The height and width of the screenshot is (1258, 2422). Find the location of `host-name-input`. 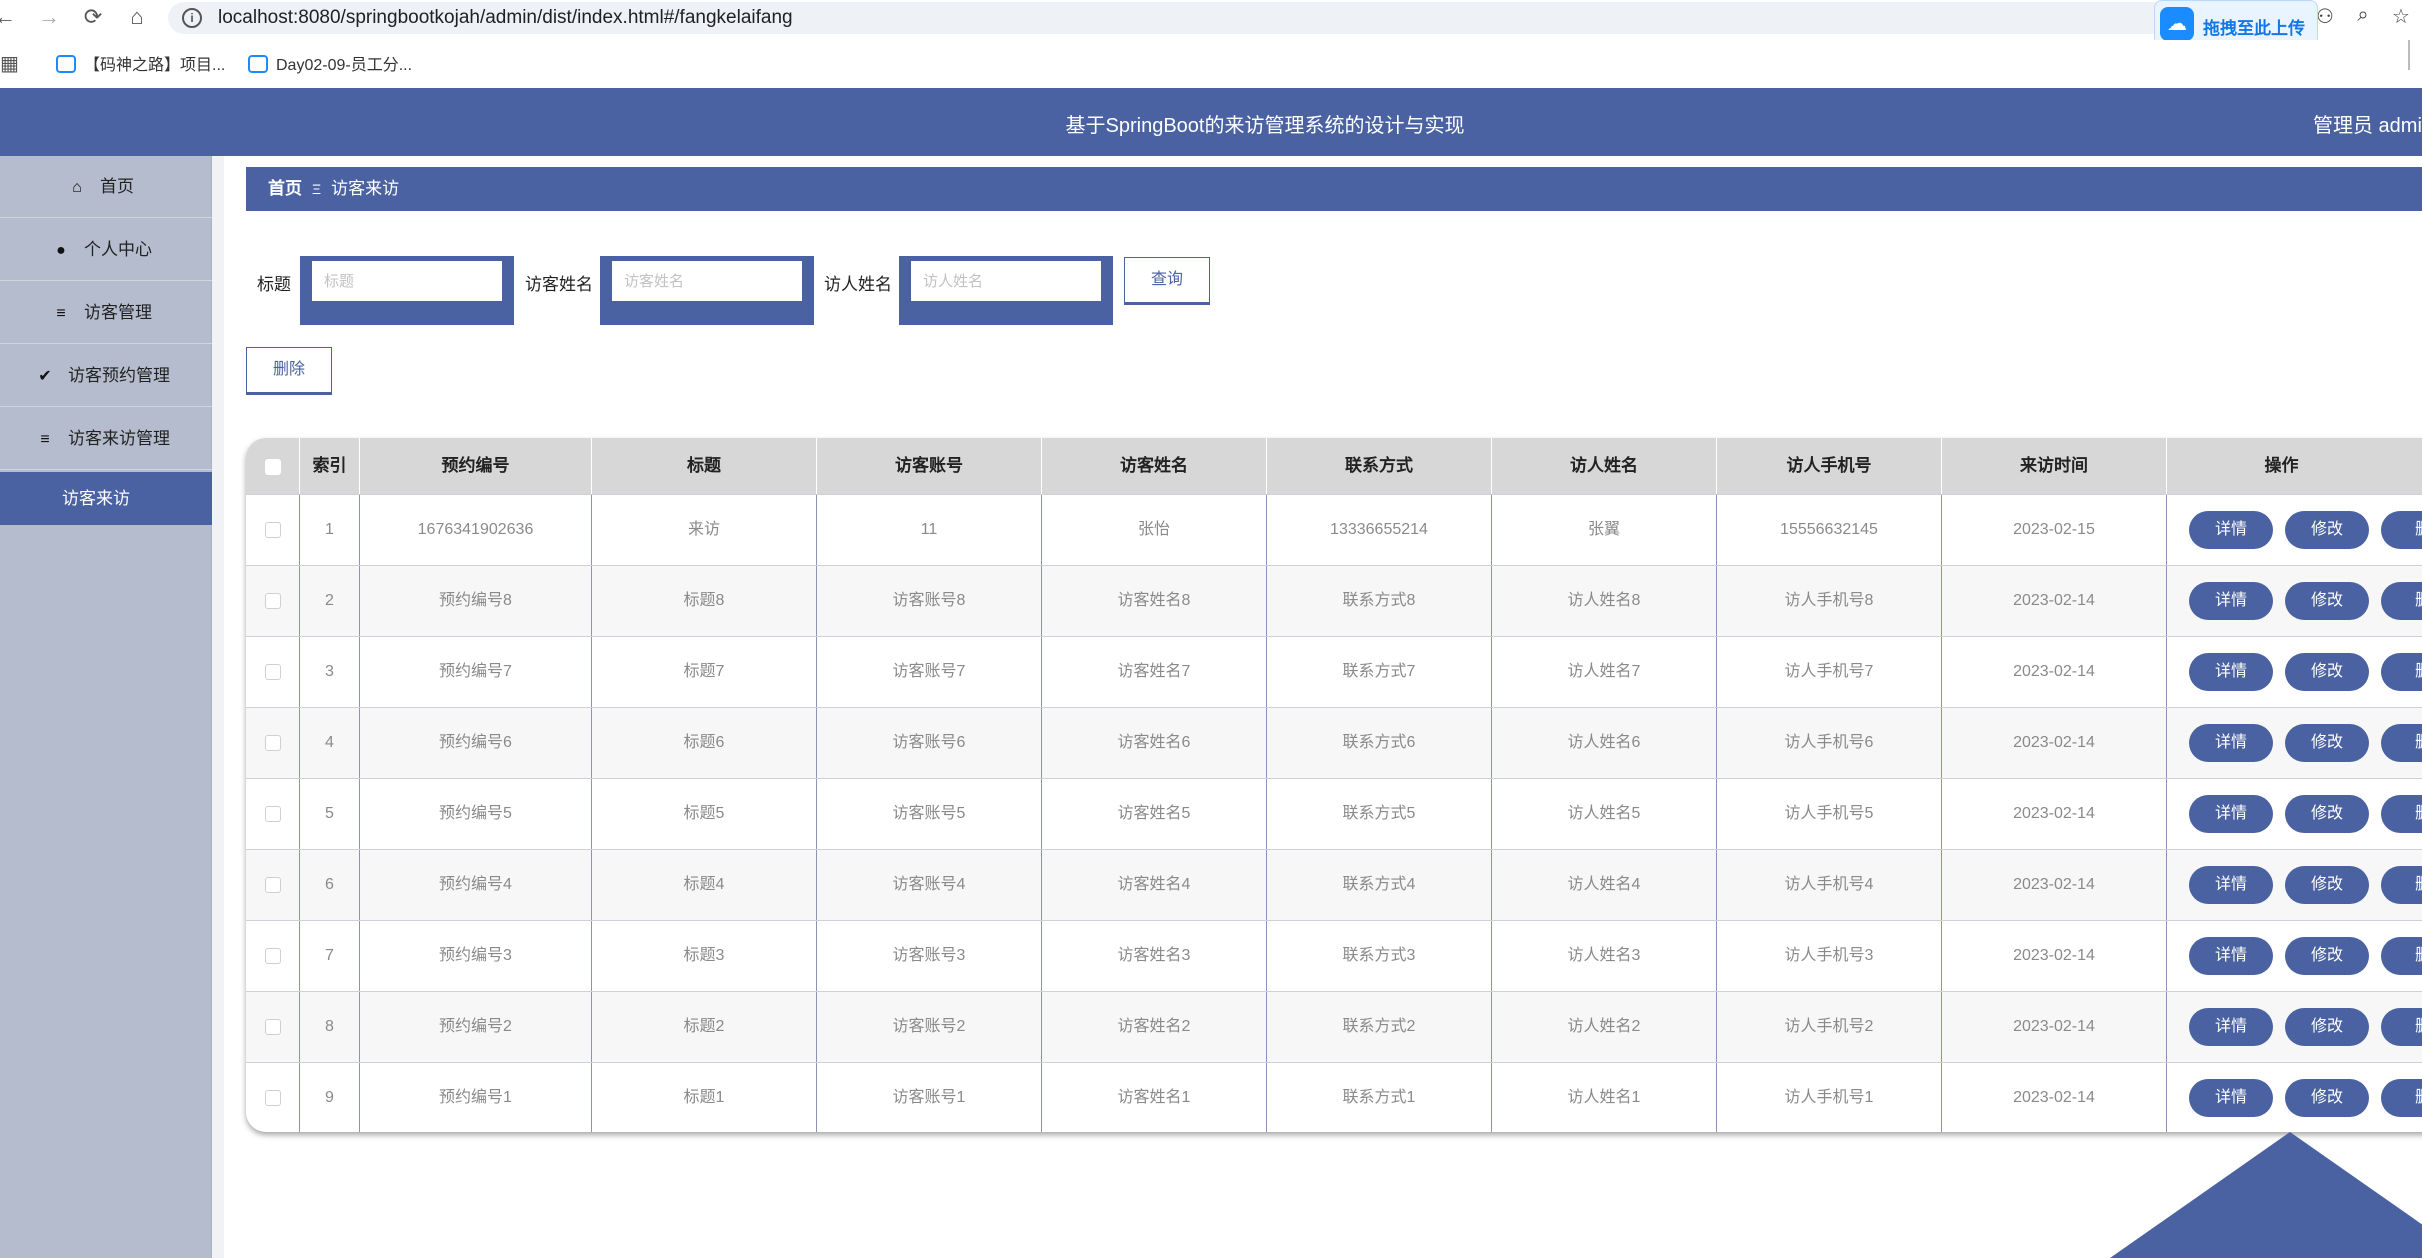

host-name-input is located at coordinates (1006, 281).